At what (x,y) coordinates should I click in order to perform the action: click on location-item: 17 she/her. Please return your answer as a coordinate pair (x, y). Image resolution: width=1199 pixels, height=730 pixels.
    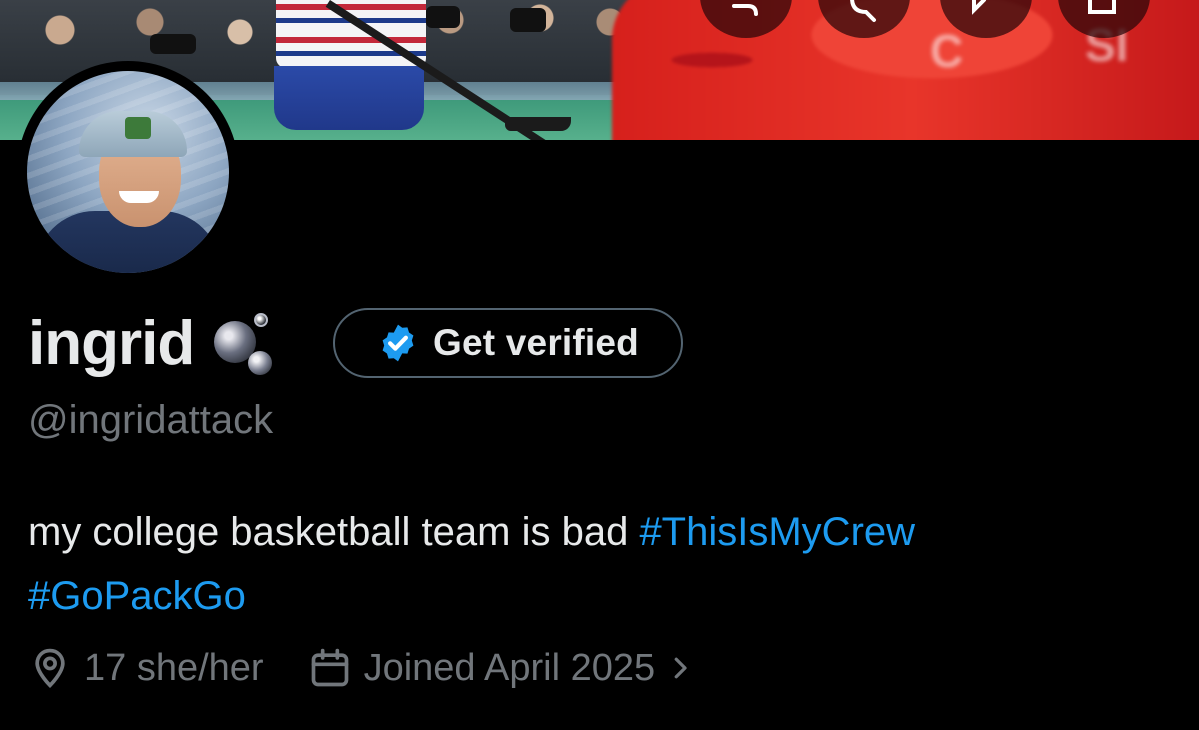
    Looking at the image, I should click on (146, 668).